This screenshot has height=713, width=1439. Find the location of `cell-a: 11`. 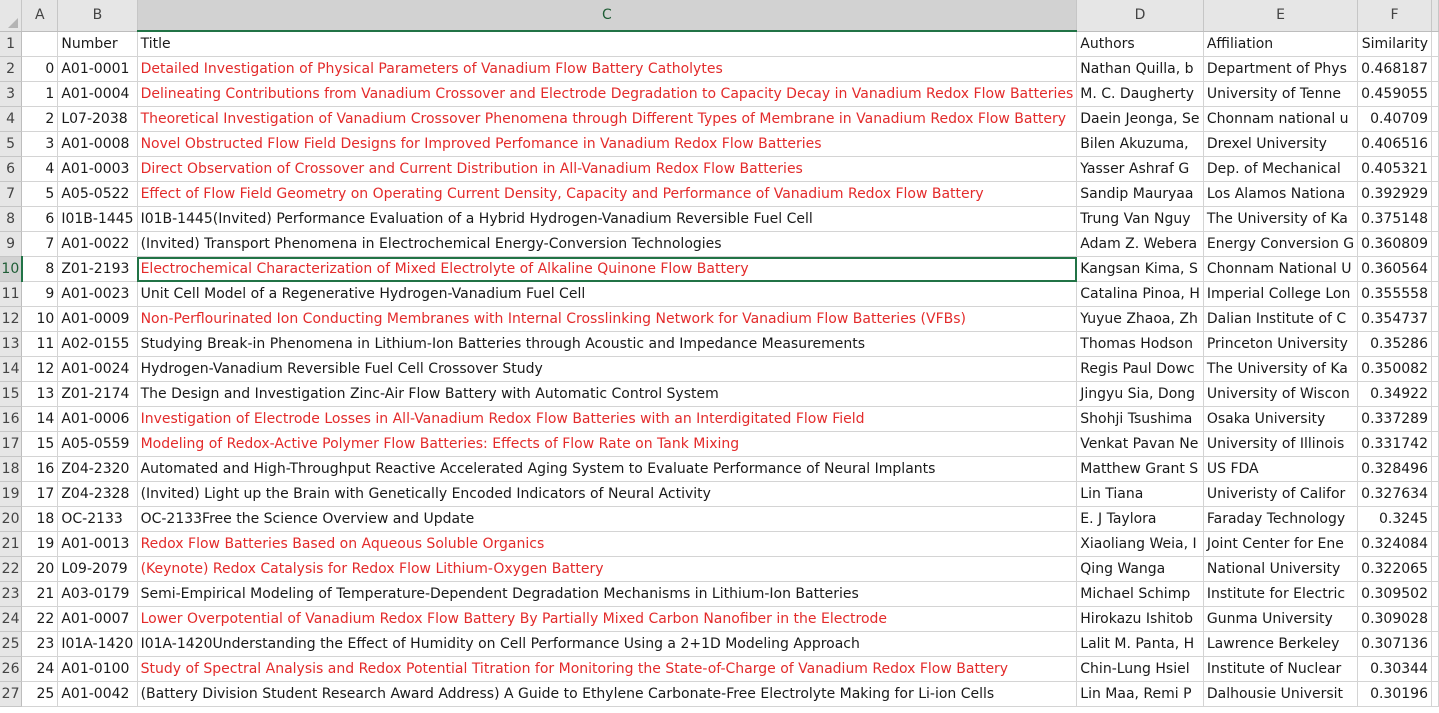

cell-a: 11 is located at coordinates (40, 344).